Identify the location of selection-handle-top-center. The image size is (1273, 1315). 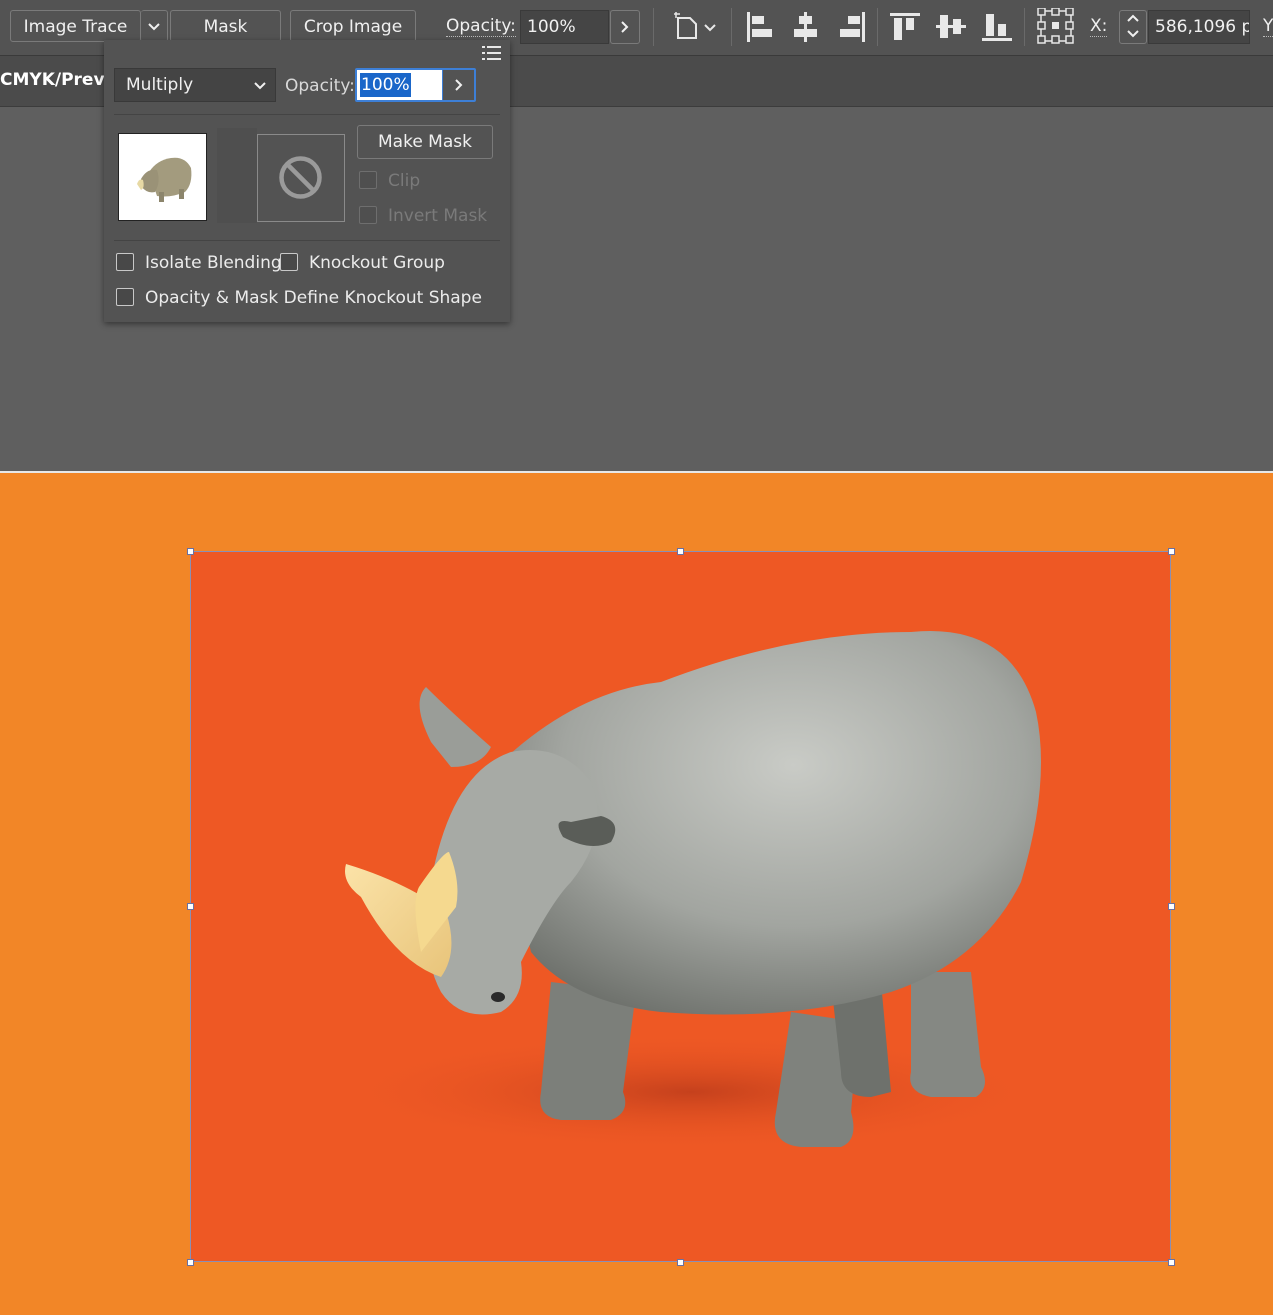
(680, 551).